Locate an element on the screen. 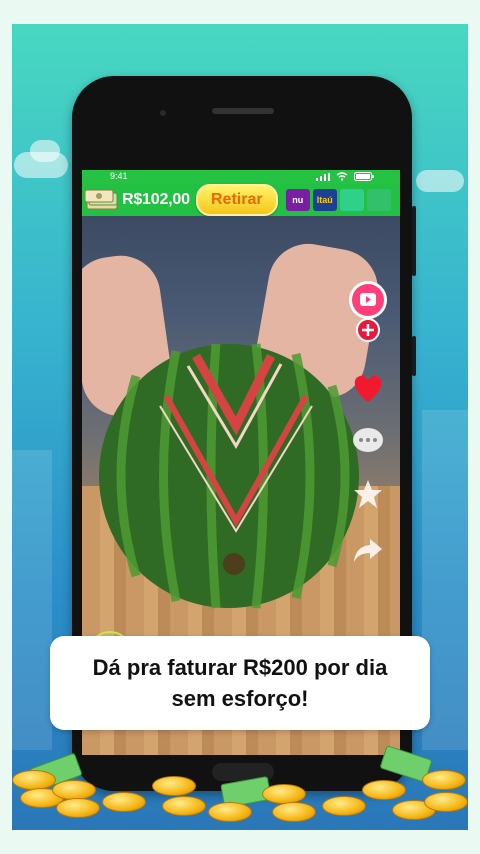 Image resolution: width=480 pixels, height=854 pixels. status-bar: 9:41 is located at coordinates (241, 177).